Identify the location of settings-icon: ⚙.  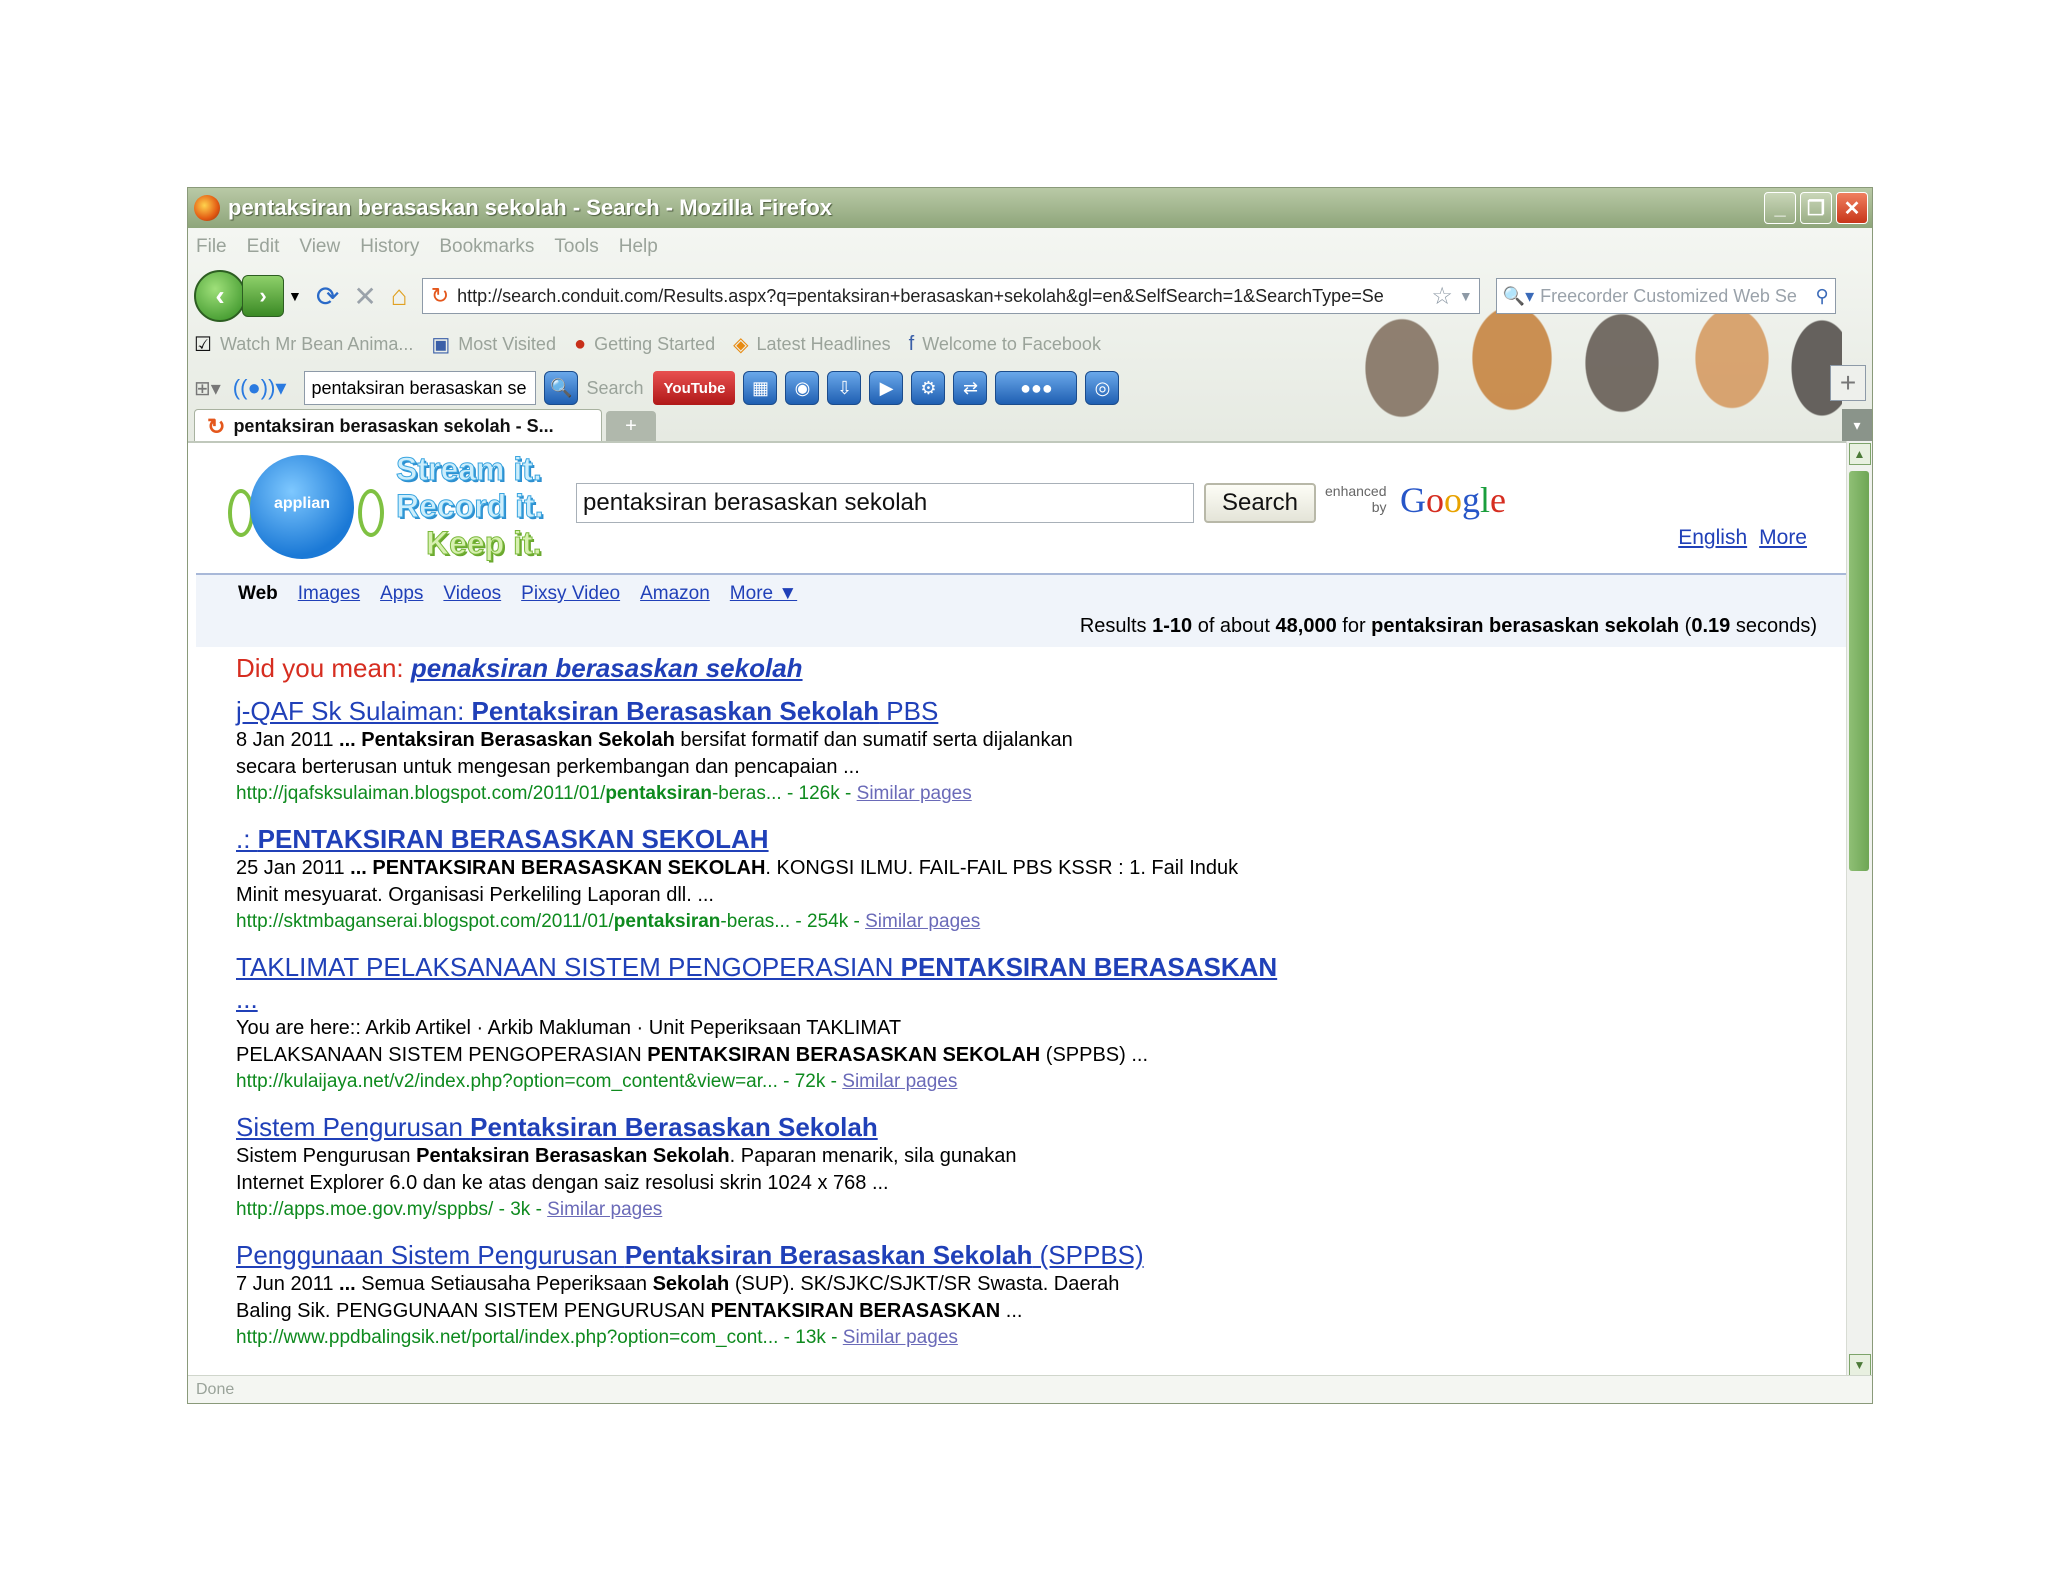
(928, 388).